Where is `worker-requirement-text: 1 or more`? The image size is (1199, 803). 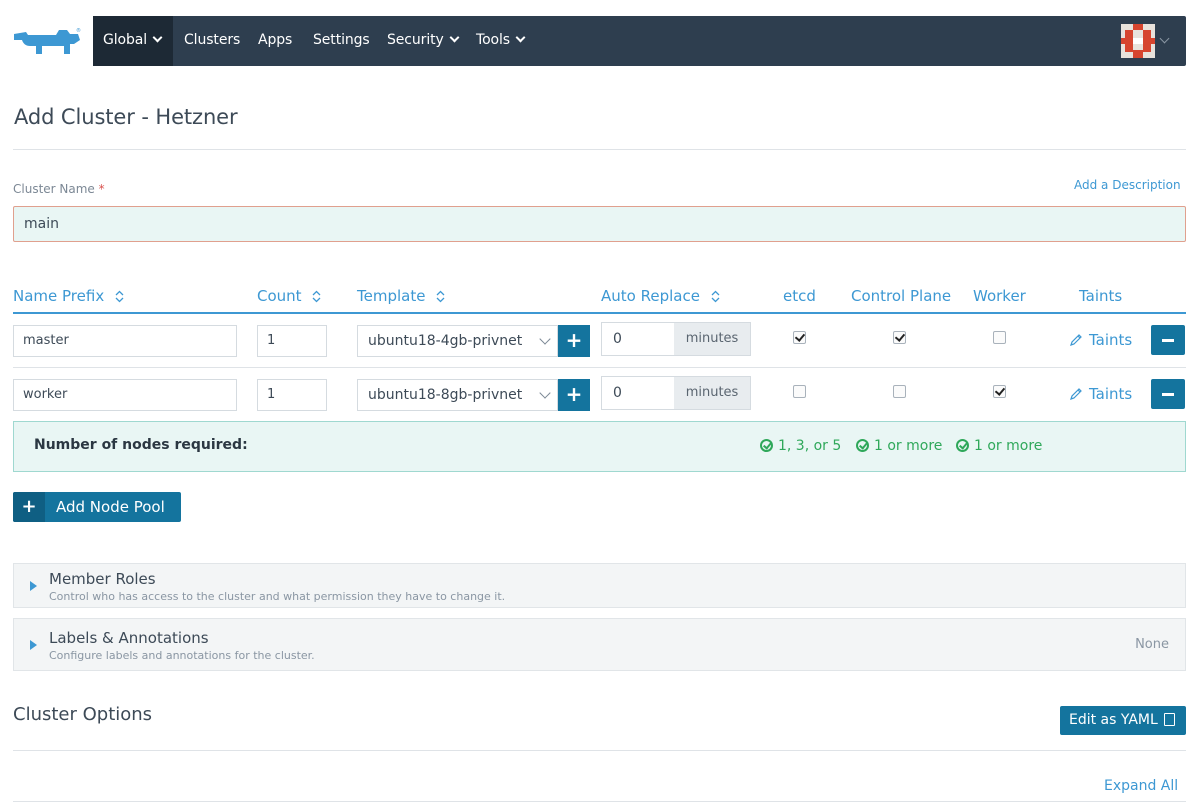
worker-requirement-text: 1 or more is located at coordinates (1008, 446).